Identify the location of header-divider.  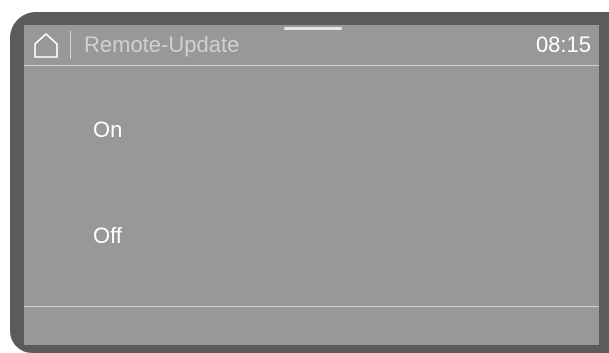
(70, 45).